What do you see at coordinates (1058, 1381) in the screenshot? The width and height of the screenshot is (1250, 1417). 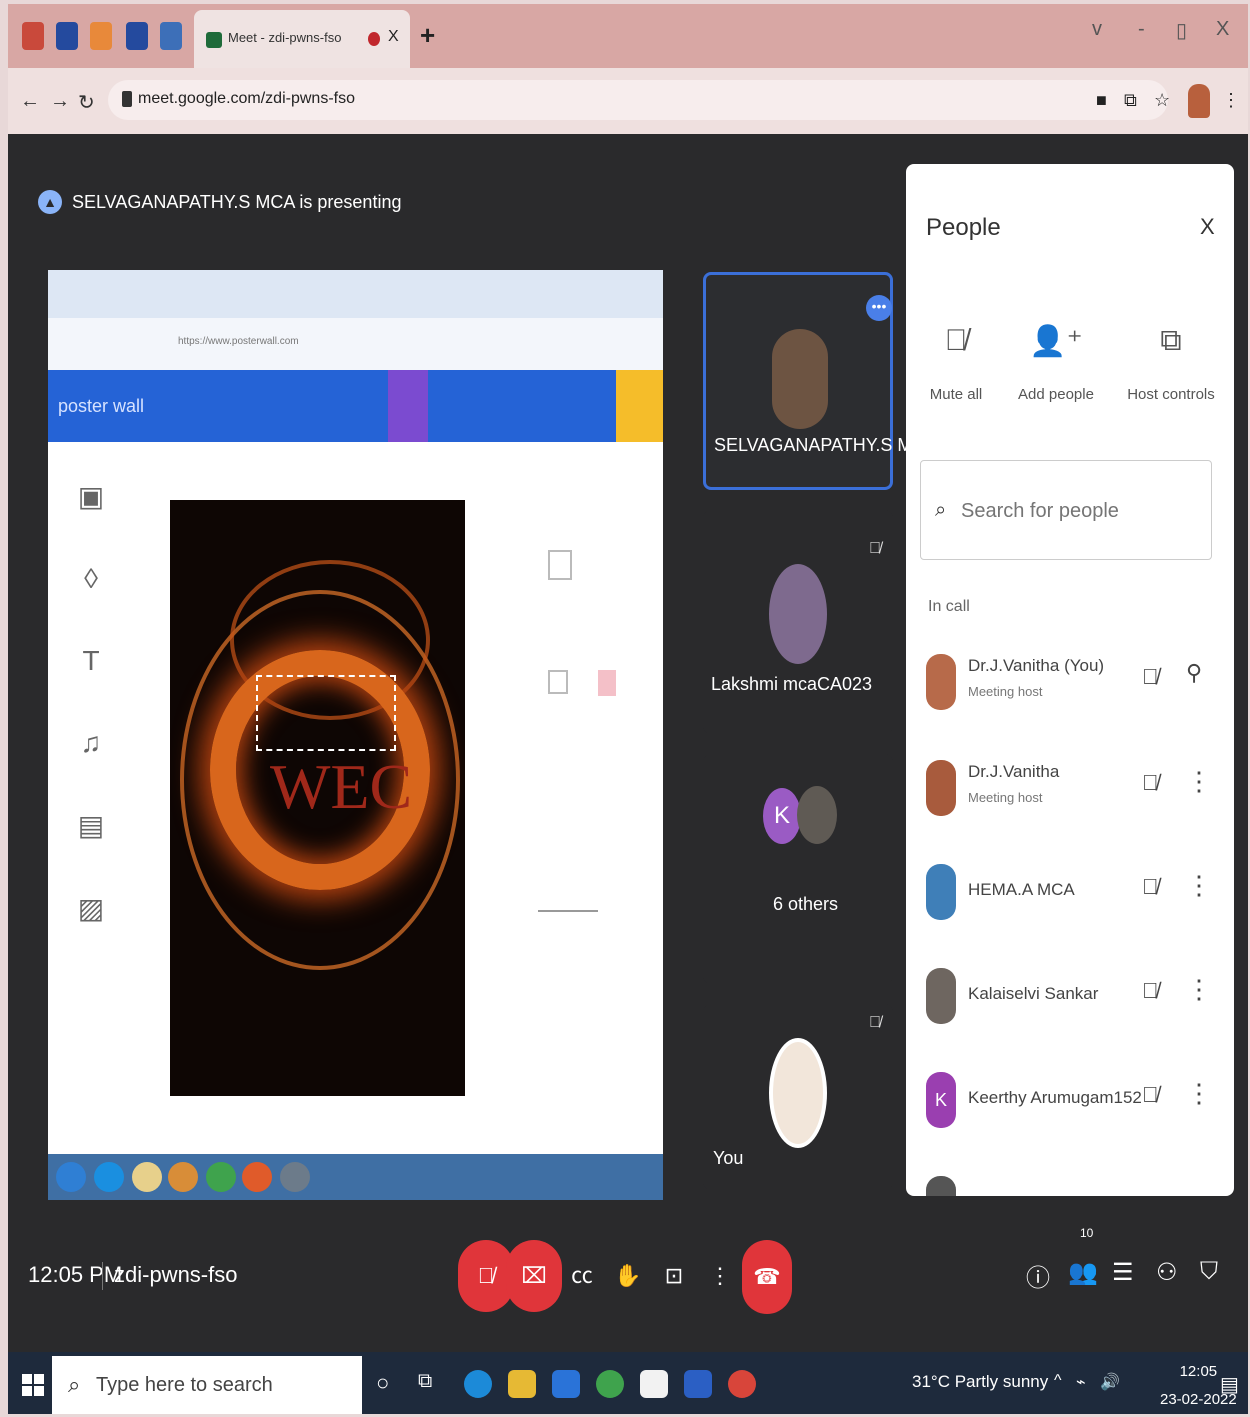 I see `tray-chevron-icon: ^` at bounding box center [1058, 1381].